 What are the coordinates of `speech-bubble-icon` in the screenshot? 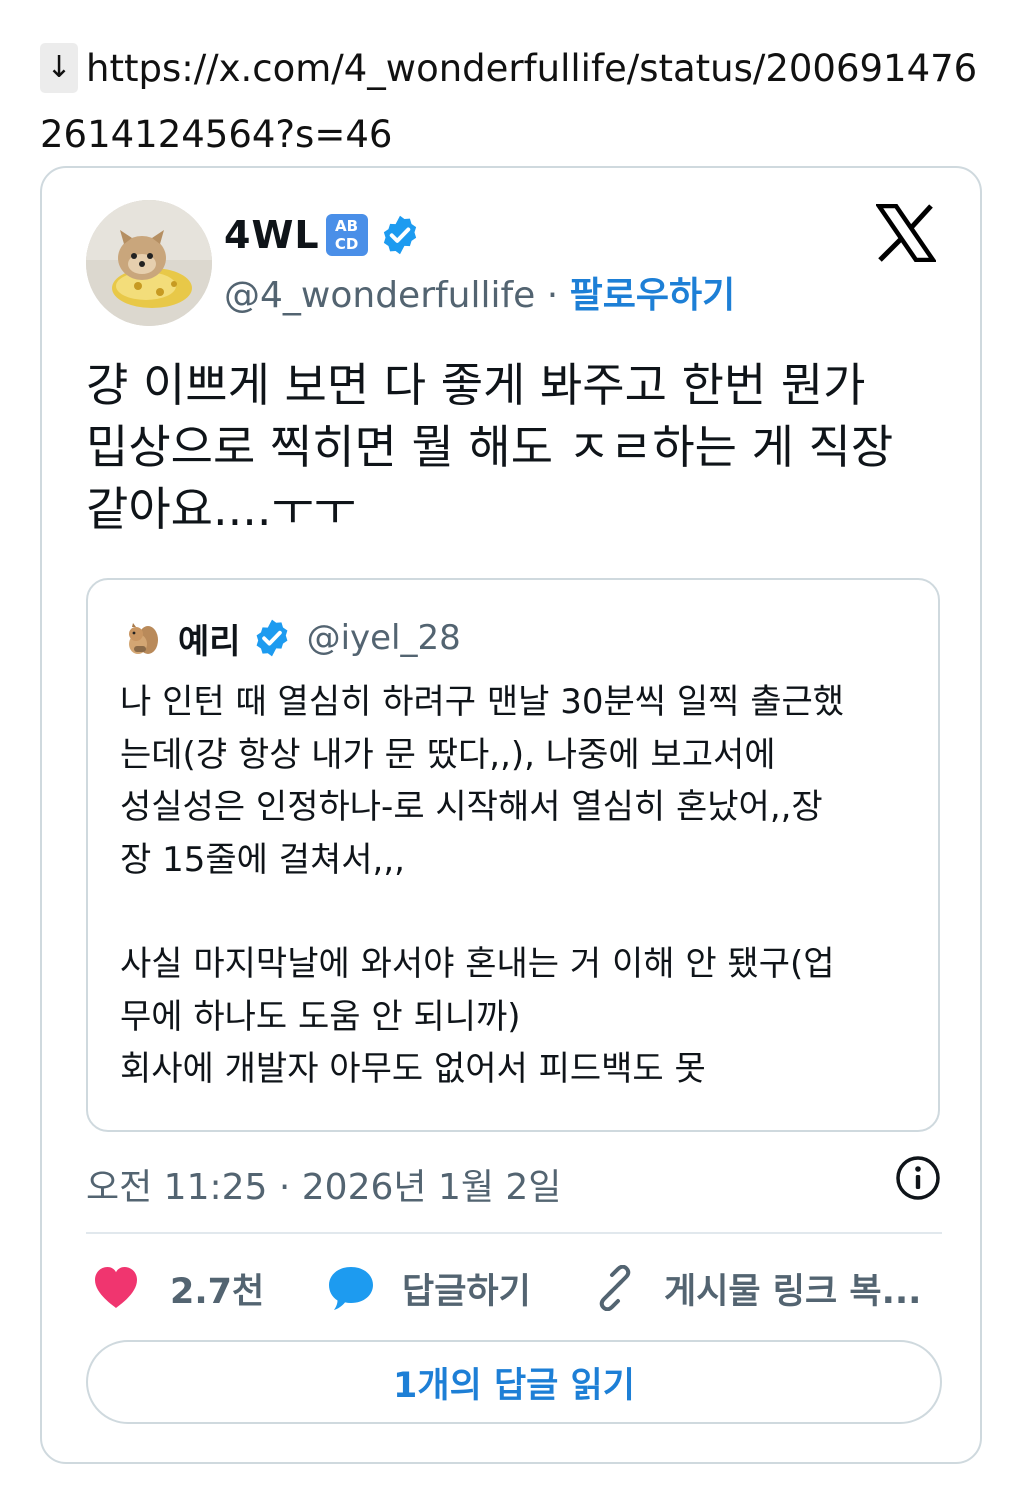 It's located at (351, 1288).